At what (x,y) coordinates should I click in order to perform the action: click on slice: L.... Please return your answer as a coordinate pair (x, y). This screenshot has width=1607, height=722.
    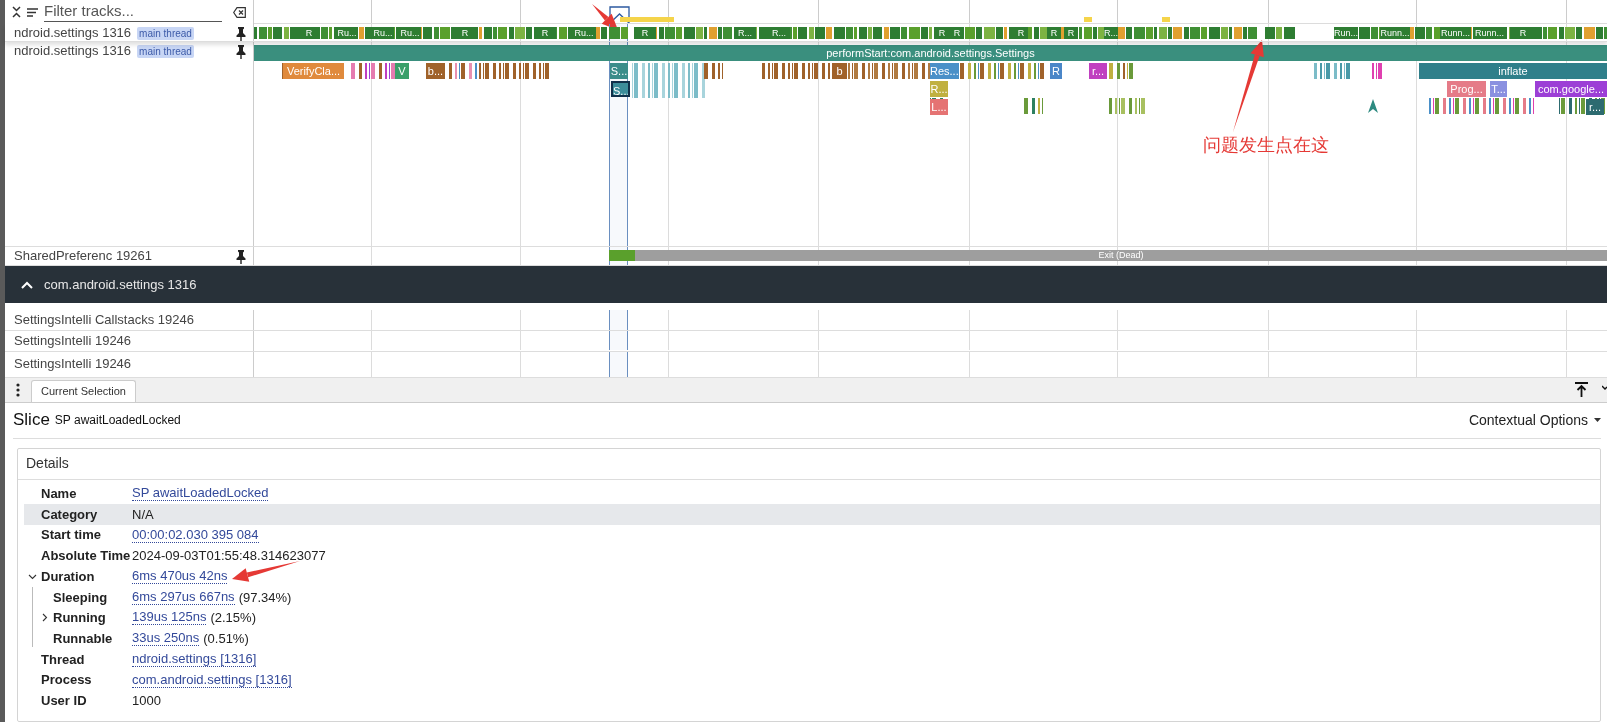
    Looking at the image, I should click on (939, 107).